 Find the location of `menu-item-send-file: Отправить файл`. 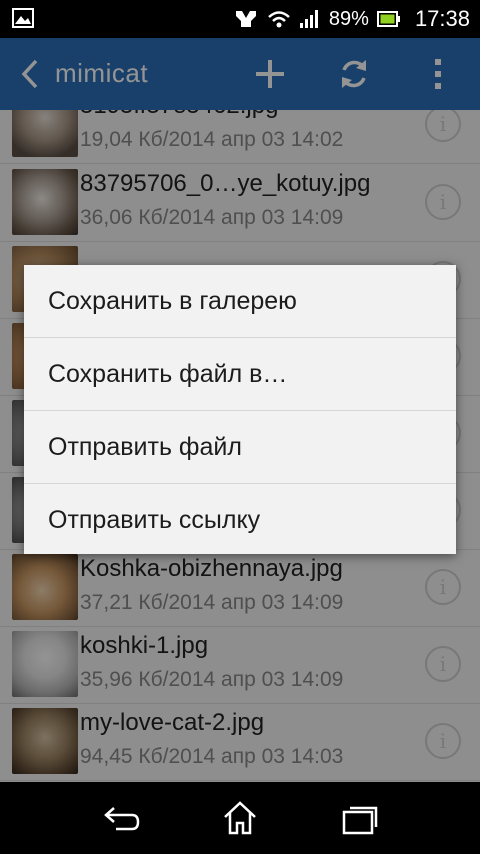

menu-item-send-file: Отправить файл is located at coordinates (240, 447).